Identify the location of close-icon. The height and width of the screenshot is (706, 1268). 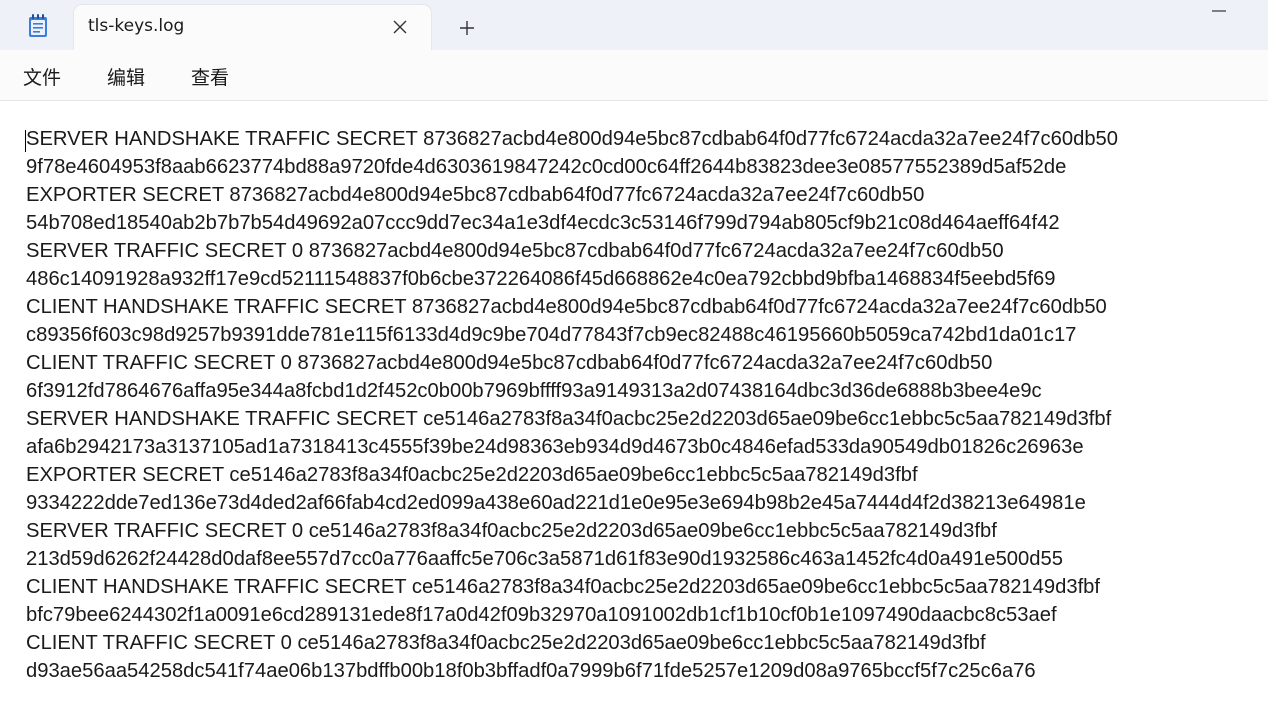
(400, 27).